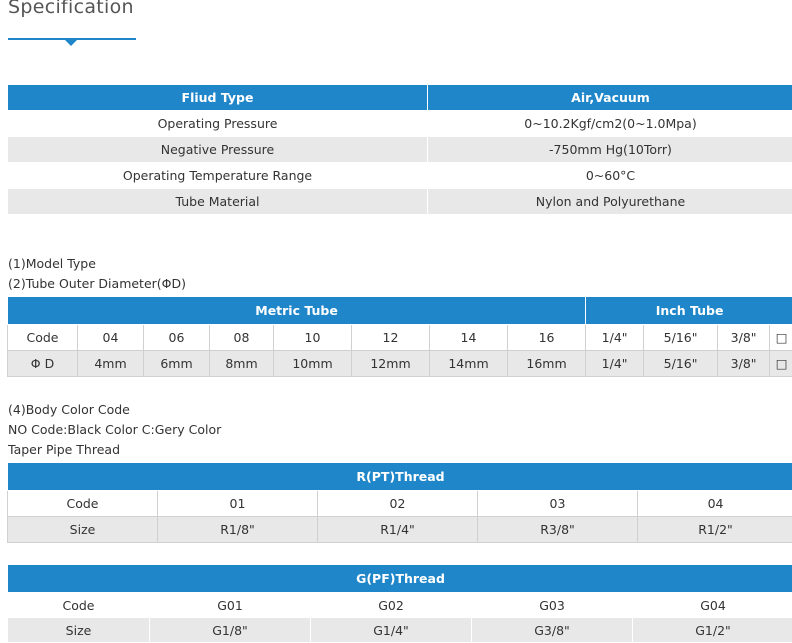 This screenshot has height=643, width=792. I want to click on table-row: Operating Temperature Range 0~60°C, so click(400, 176).